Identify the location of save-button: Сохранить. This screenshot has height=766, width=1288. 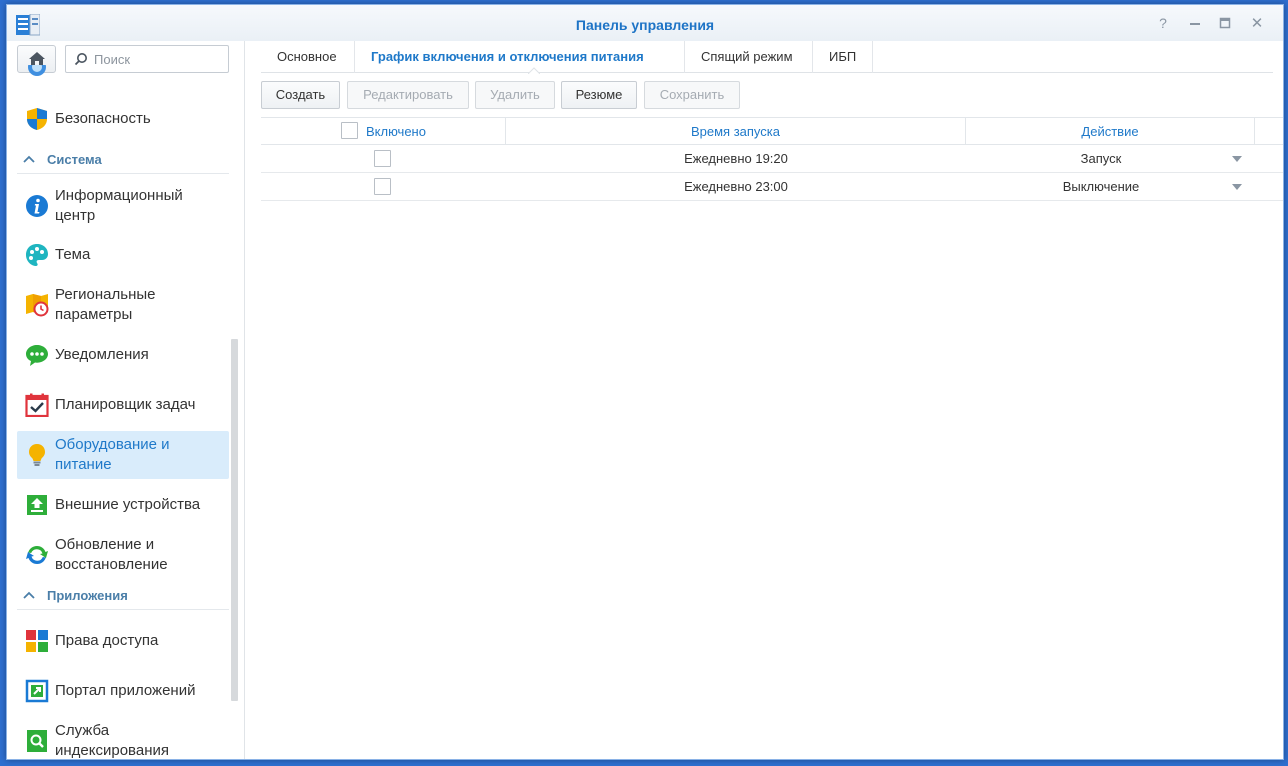
(692, 95).